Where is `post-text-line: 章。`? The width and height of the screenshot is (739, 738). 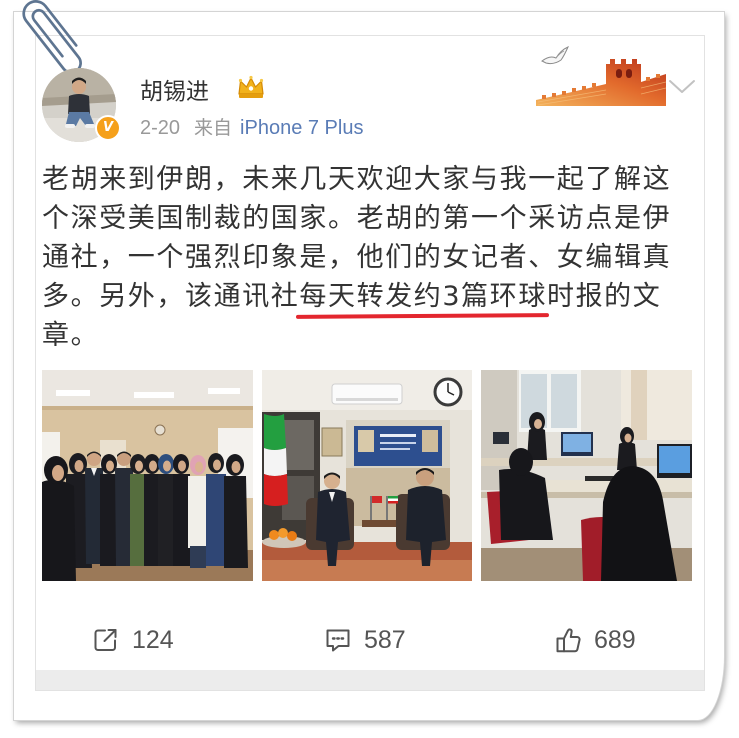 post-text-line: 章。 is located at coordinates (71, 335).